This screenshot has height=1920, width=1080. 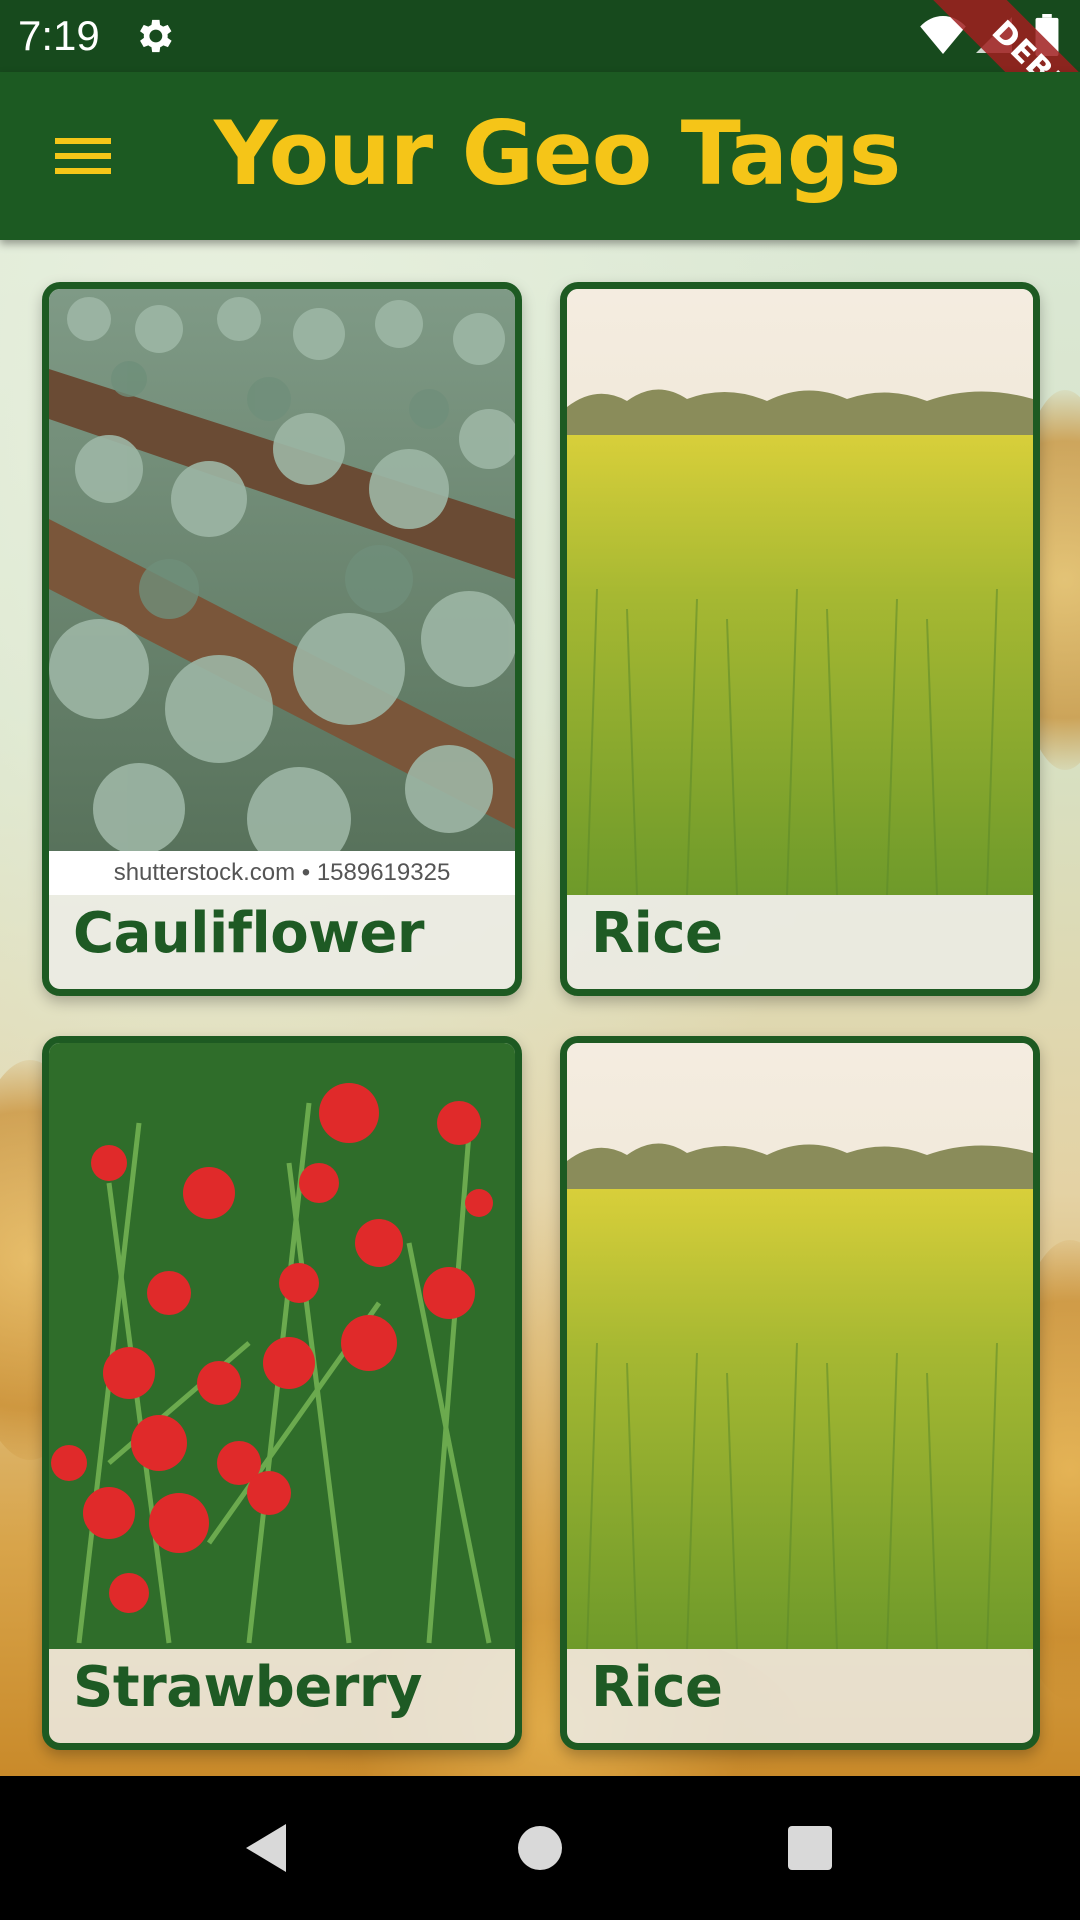 I want to click on back-icon, so click(x=268, y=1848).